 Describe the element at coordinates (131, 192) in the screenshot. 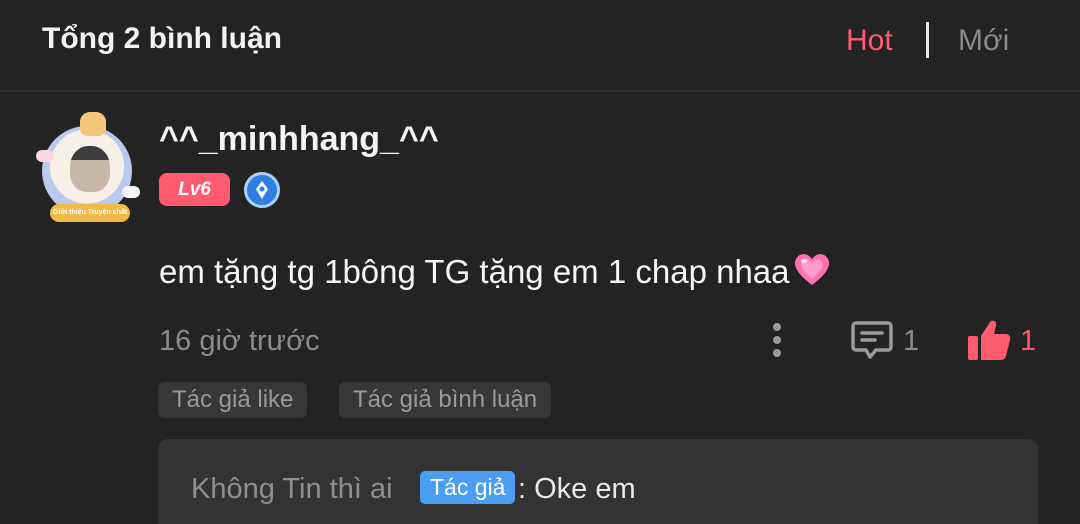

I see `avatar-decoration-right` at that location.